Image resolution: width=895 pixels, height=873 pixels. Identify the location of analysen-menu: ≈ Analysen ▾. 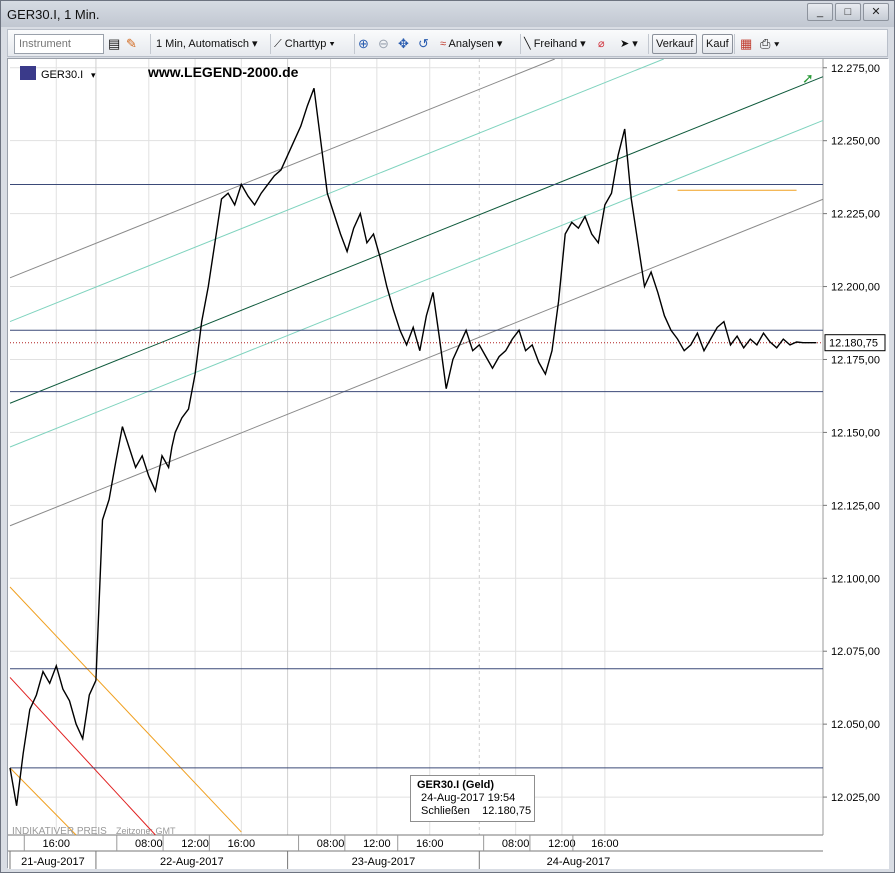
(471, 44).